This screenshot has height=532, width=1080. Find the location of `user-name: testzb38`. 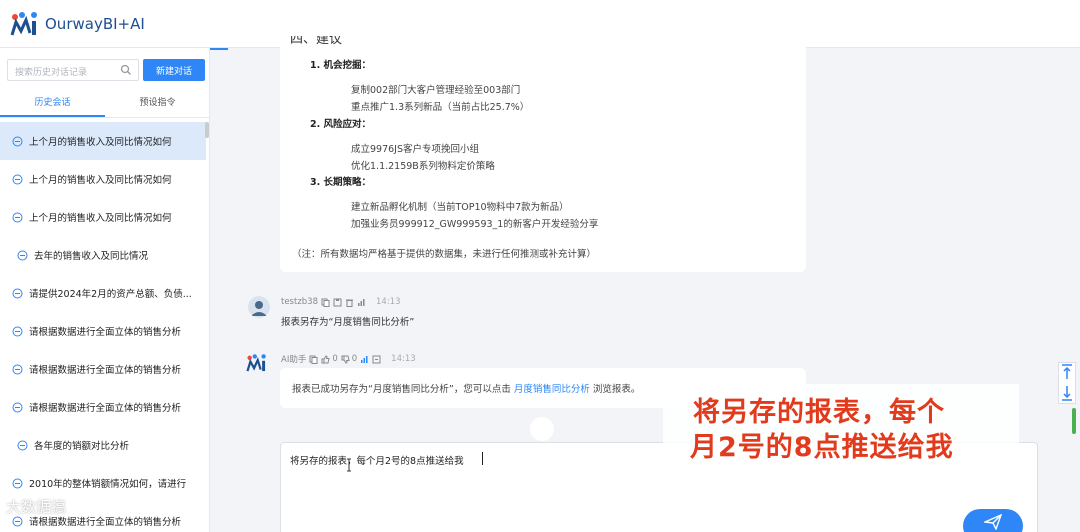

user-name: testzb38 is located at coordinates (299, 302).